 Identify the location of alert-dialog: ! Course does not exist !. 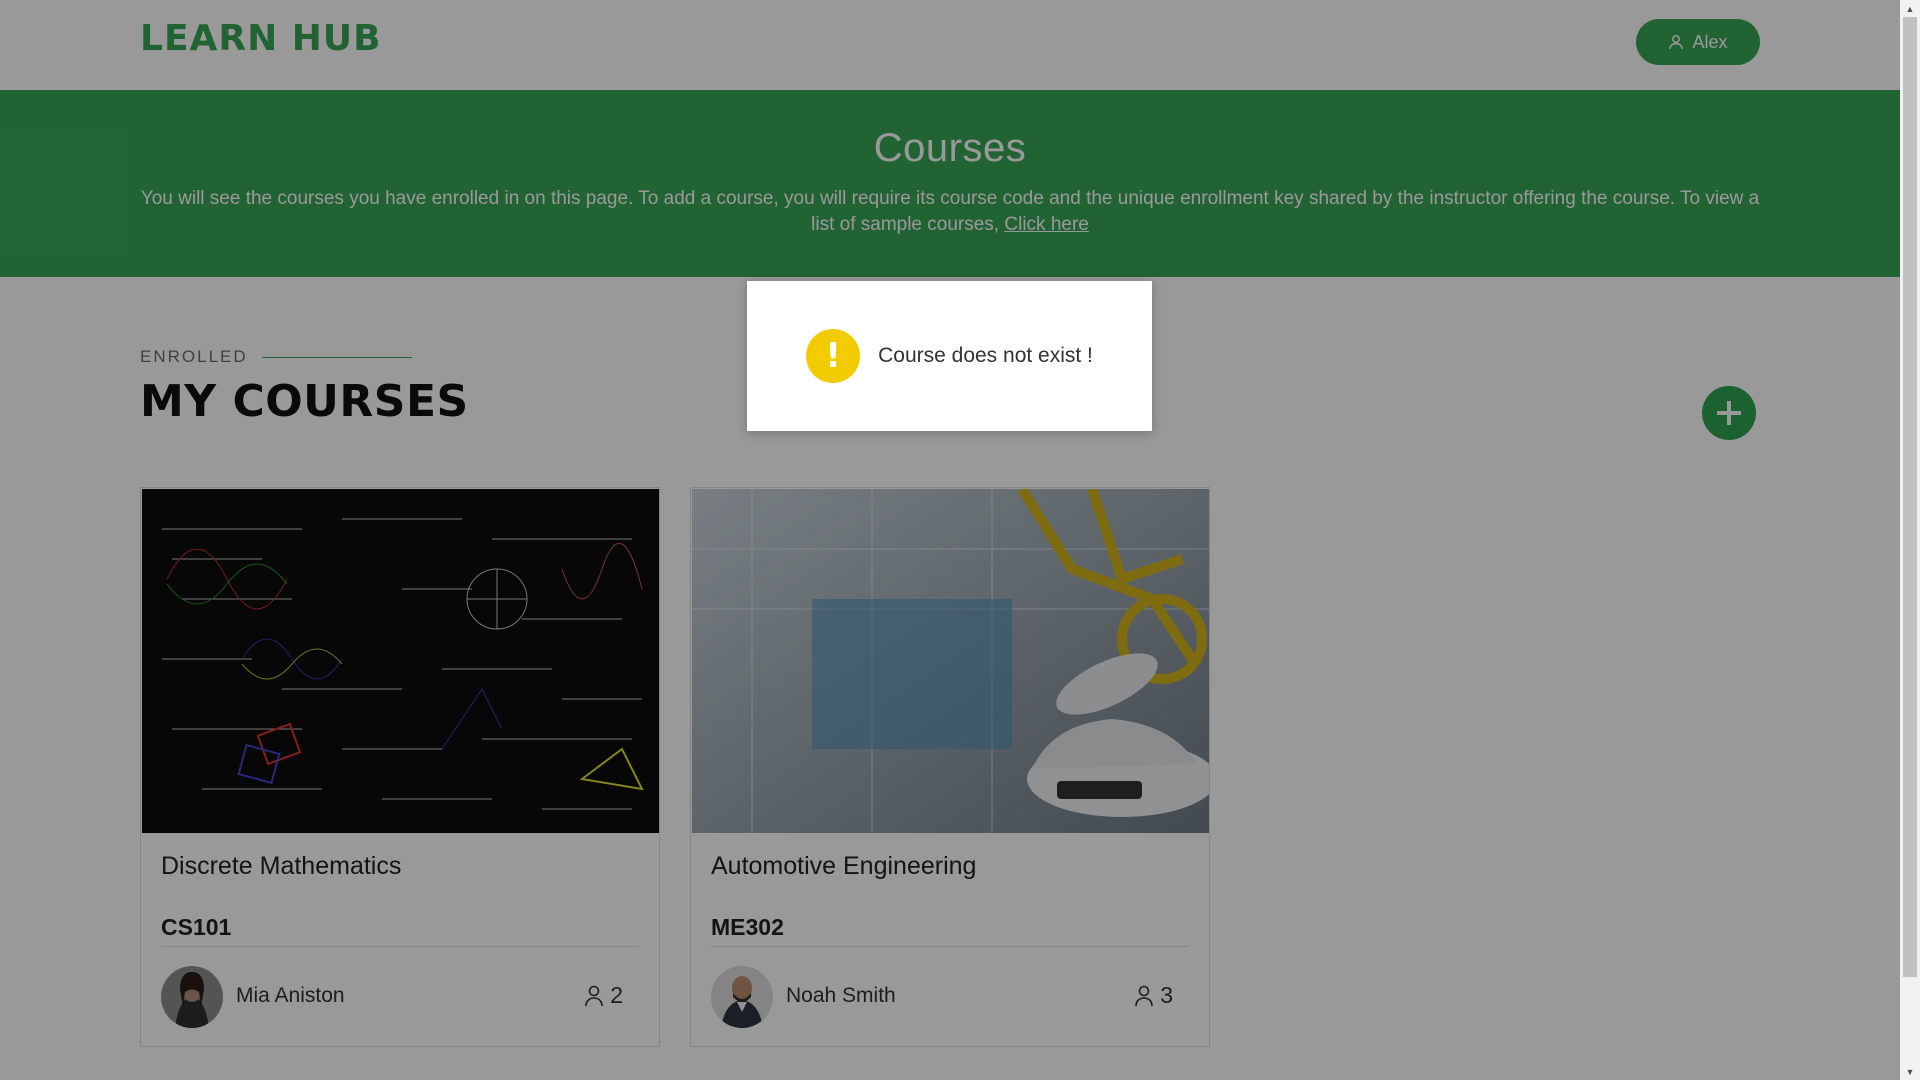
(949, 356).